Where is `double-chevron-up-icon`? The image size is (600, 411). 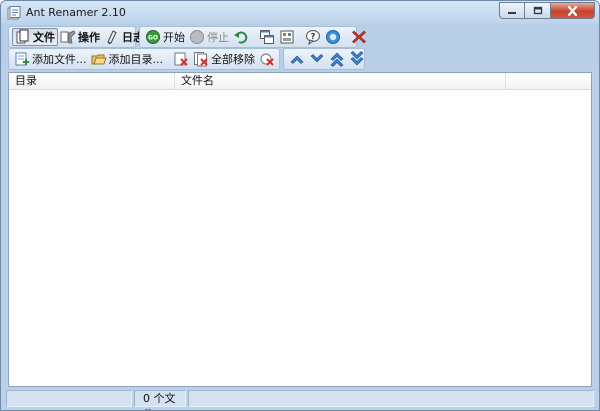 double-chevron-up-icon is located at coordinates (337, 59).